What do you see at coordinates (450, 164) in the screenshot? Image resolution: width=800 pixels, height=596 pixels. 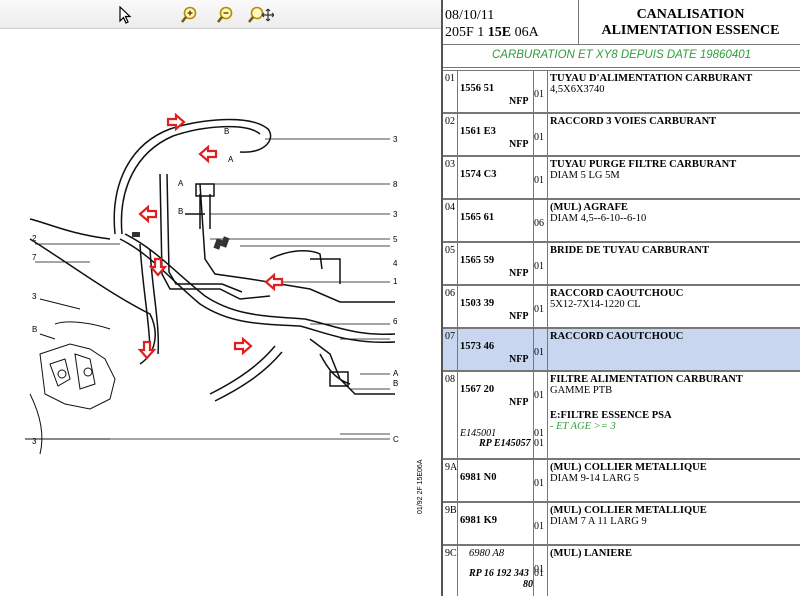 I see `row-index: 03` at bounding box center [450, 164].